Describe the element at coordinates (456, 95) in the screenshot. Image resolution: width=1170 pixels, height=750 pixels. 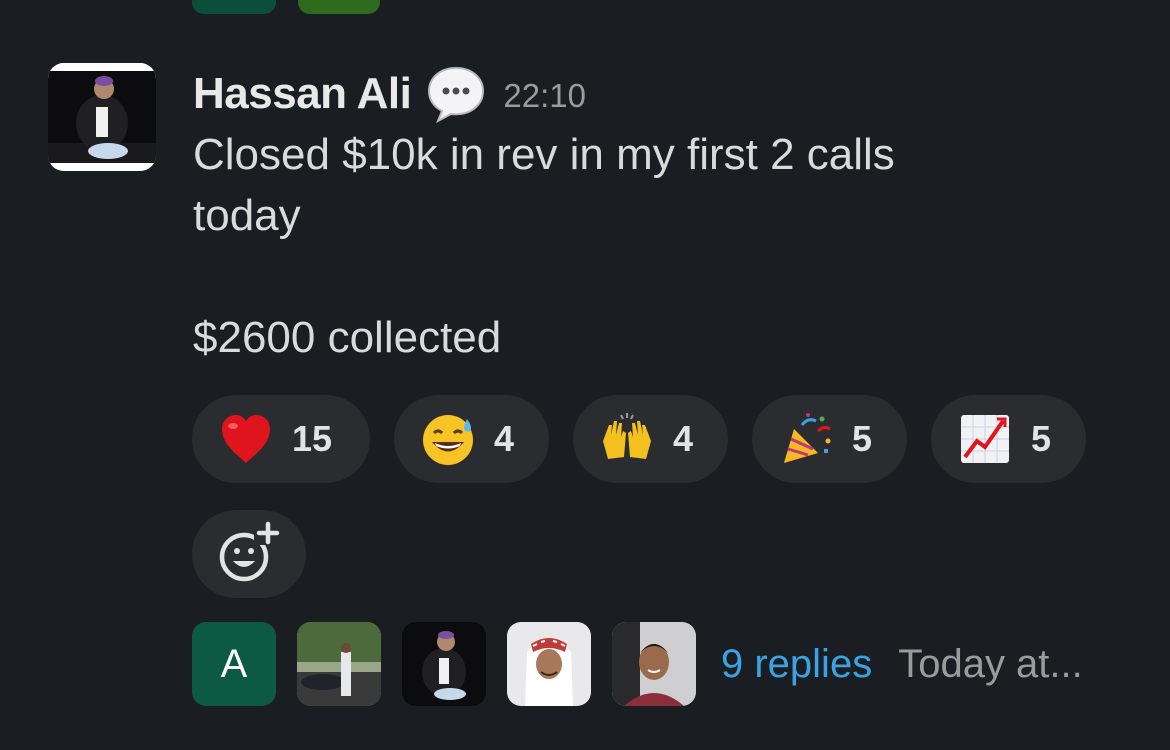
I see `speech-bubble-icon` at that location.